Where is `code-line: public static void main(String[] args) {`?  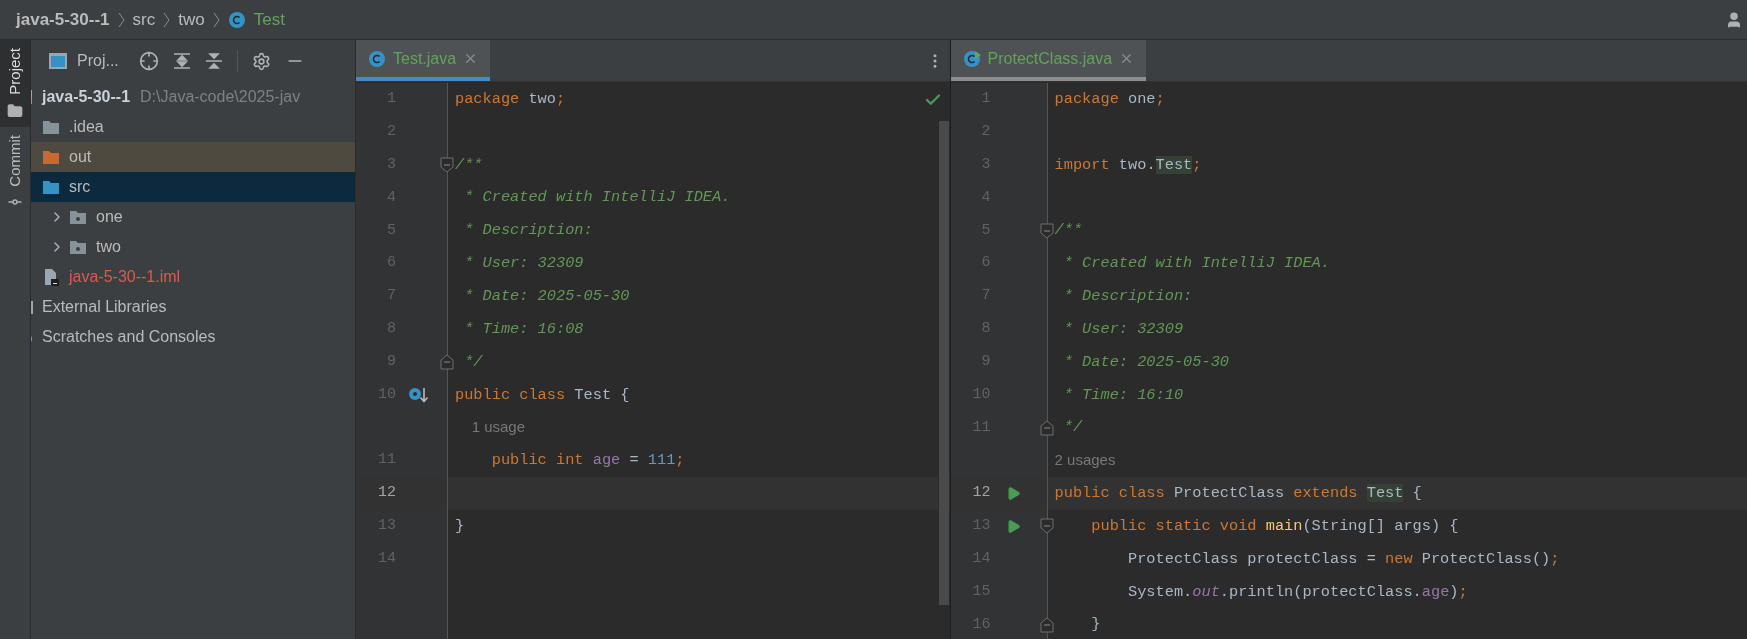 code-line: public static void main(String[] args) { is located at coordinates (1274, 525).